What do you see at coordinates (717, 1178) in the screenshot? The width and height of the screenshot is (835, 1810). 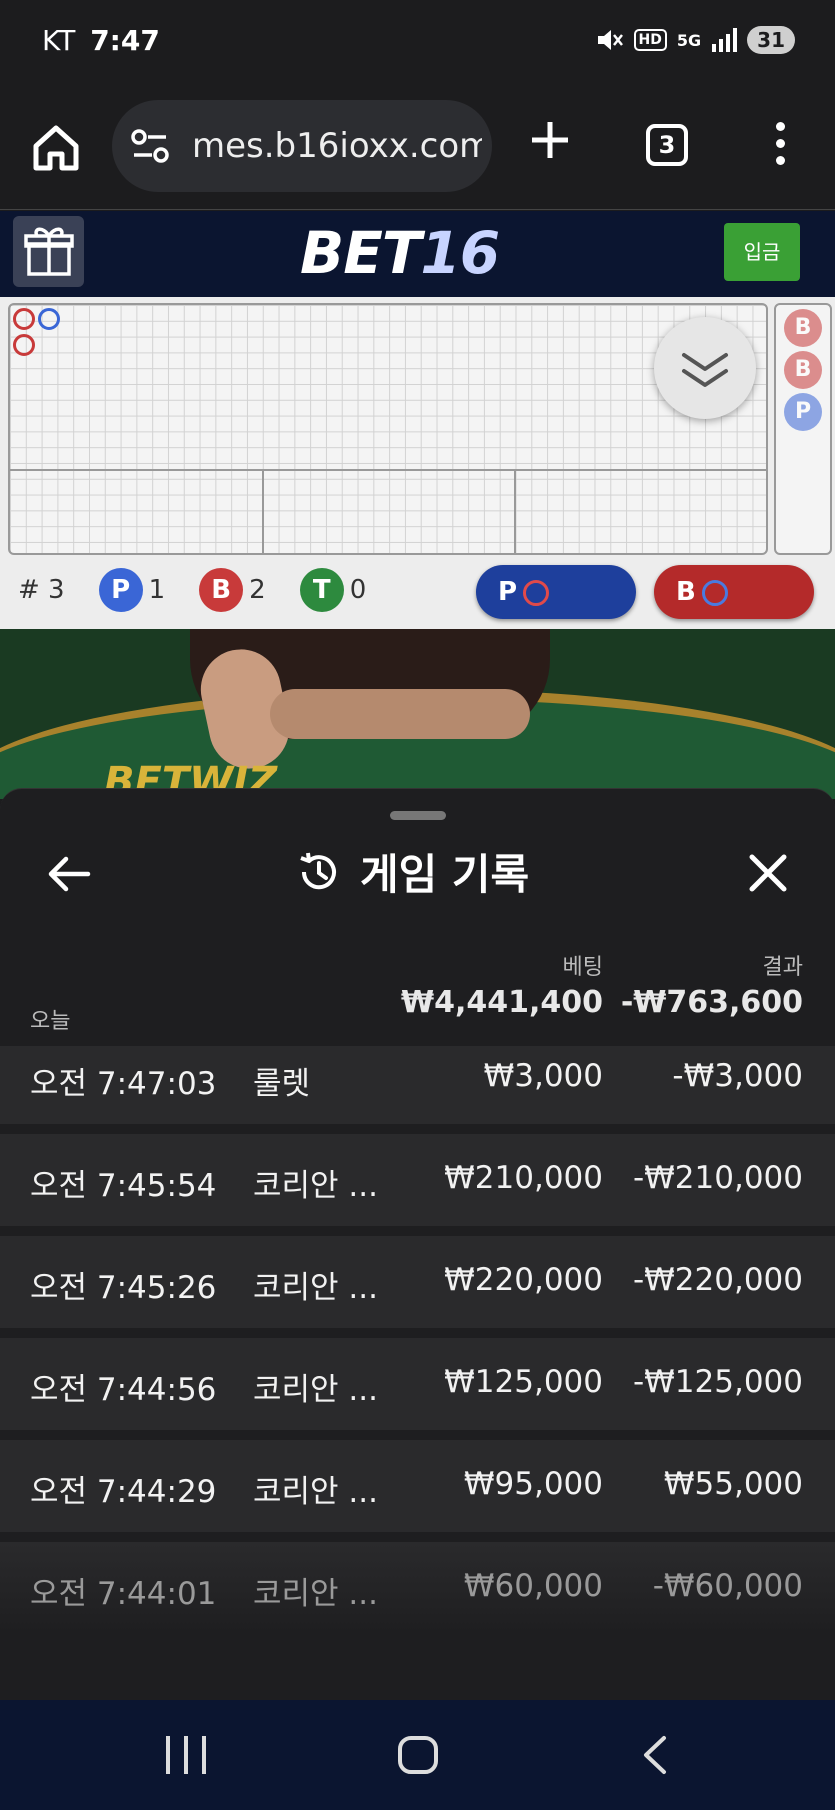 I see `row-result: -₩210,000` at bounding box center [717, 1178].